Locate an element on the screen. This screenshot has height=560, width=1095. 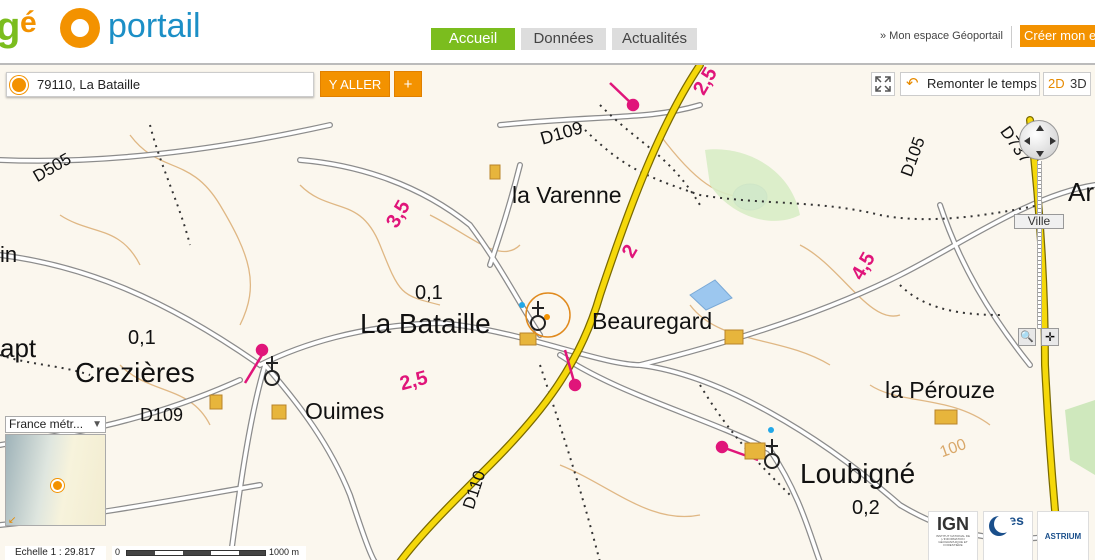
pan-arrows-icon is located at coordinates (1040, 141).